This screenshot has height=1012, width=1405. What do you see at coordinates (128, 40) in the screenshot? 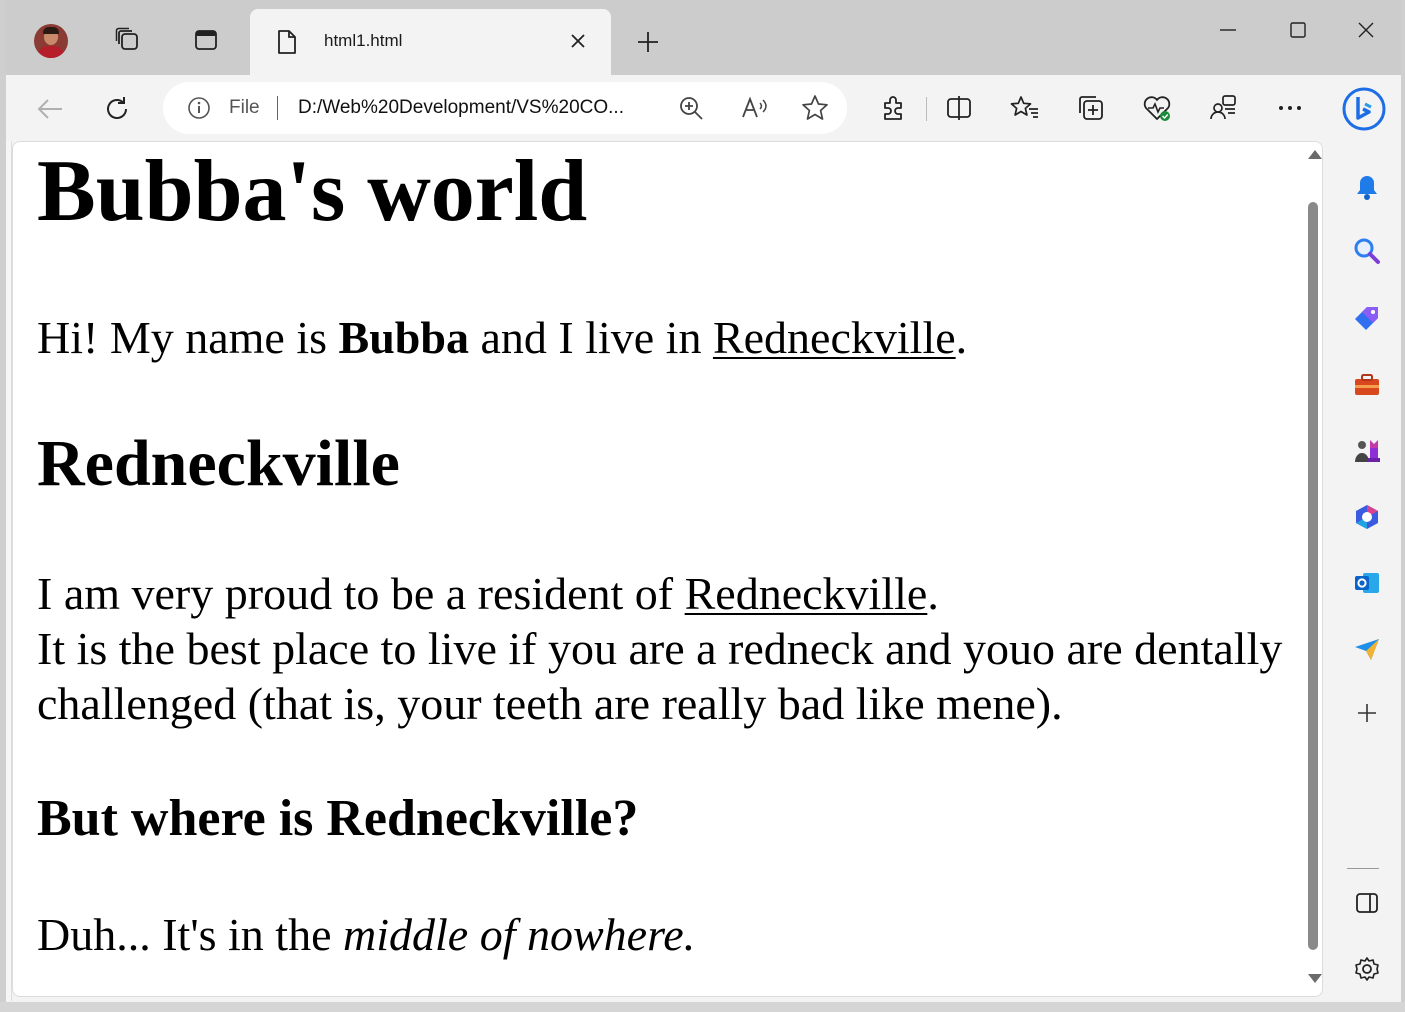
I see `workspaces-icon` at bounding box center [128, 40].